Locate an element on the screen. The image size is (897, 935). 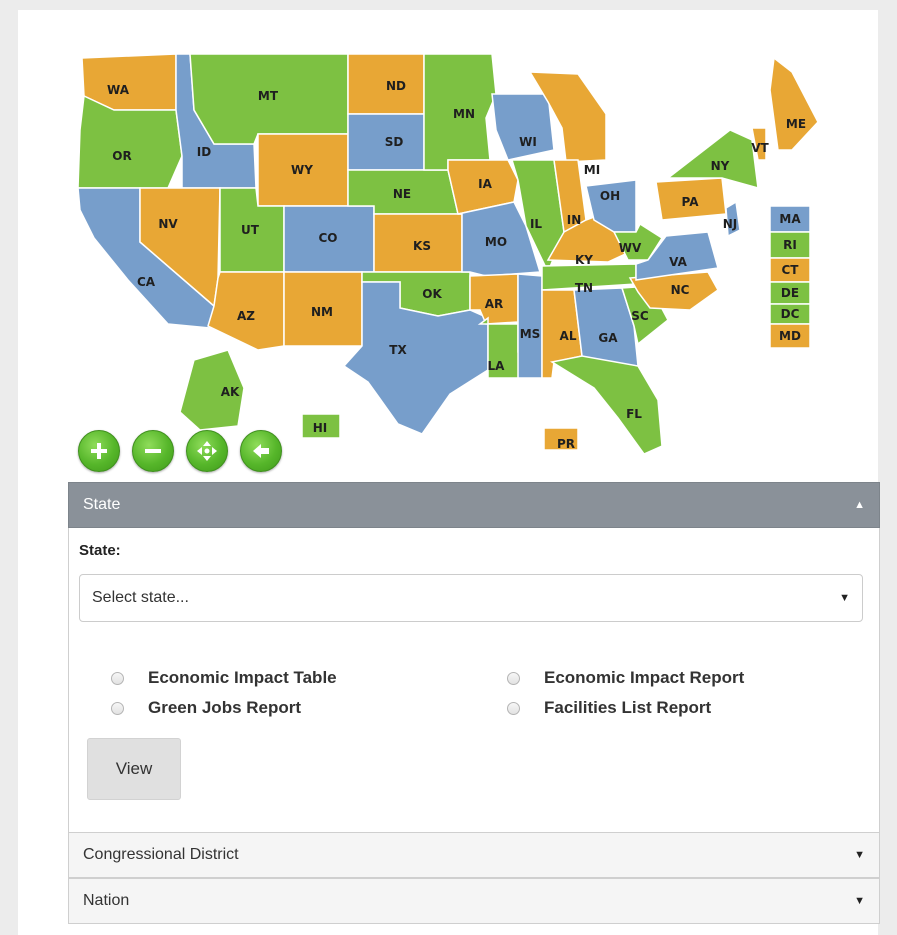
state-shape-me is located at coordinates (794, 103).